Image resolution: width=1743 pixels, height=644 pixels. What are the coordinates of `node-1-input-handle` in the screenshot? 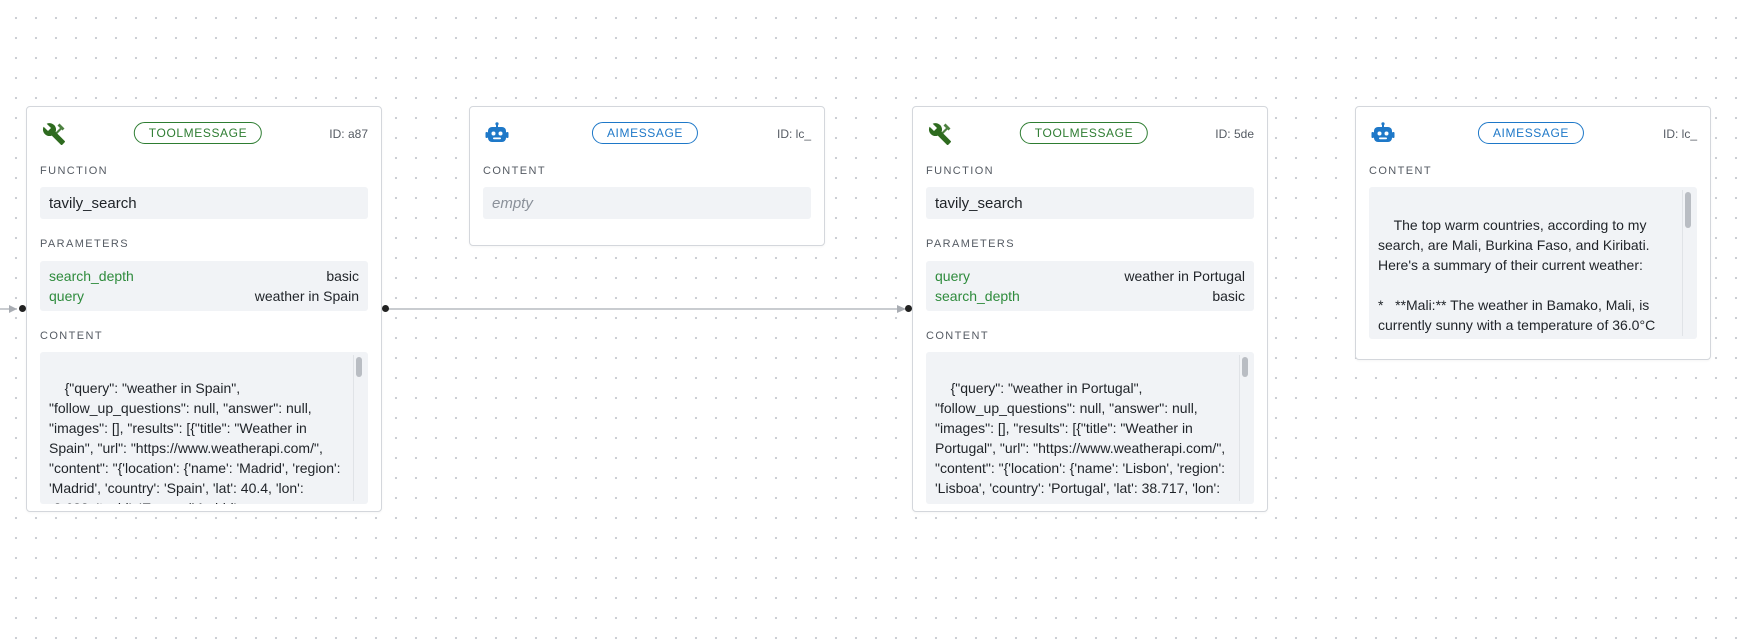 It's located at (22, 308).